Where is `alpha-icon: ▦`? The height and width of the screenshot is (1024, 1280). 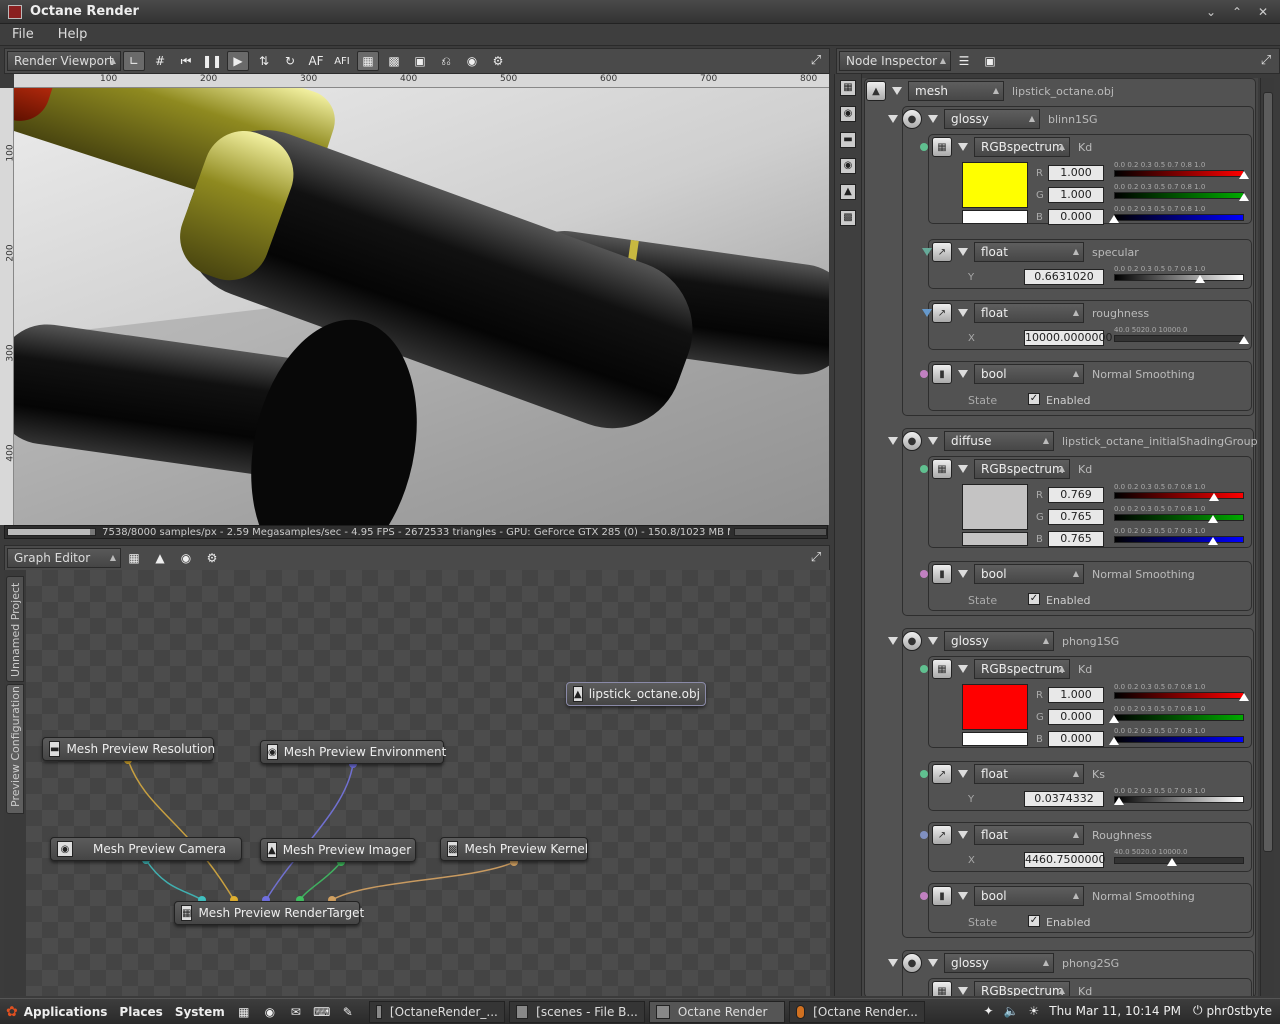 alpha-icon: ▦ is located at coordinates (368, 61).